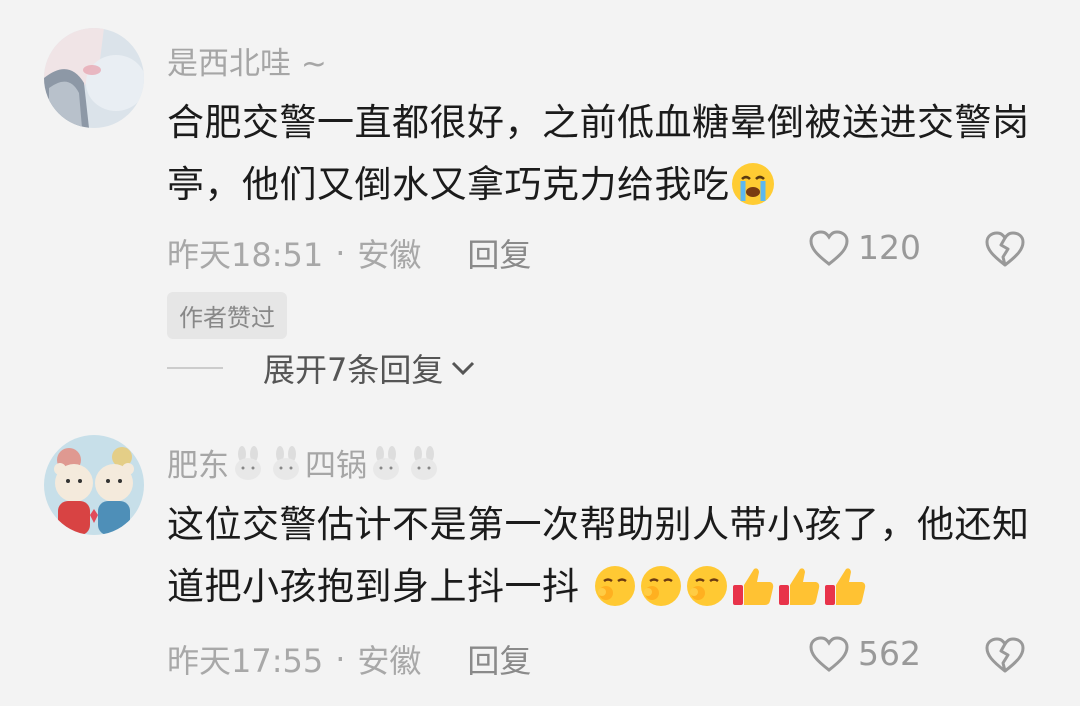 Image resolution: width=1080 pixels, height=706 pixels. What do you see at coordinates (195, 368) in the screenshot?
I see `divider` at bounding box center [195, 368].